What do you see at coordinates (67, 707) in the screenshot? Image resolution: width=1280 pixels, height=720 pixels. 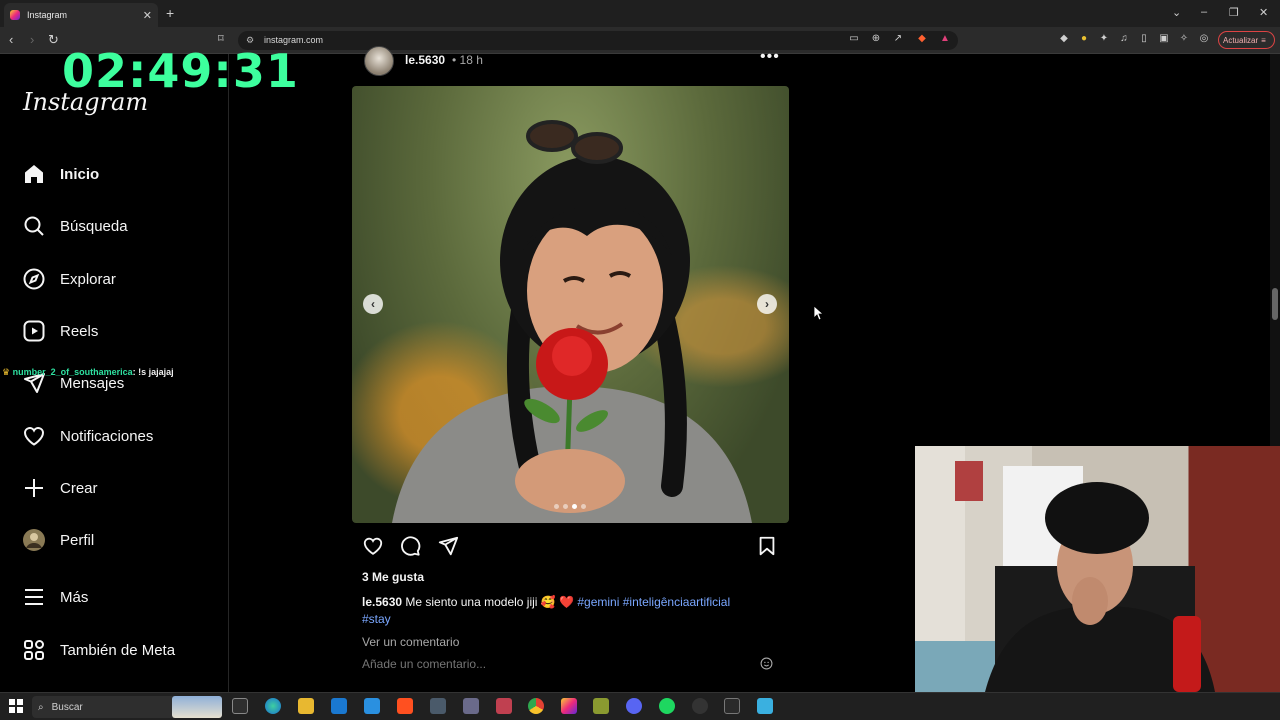 I see `taskbar-search-label: Buscar` at bounding box center [67, 707].